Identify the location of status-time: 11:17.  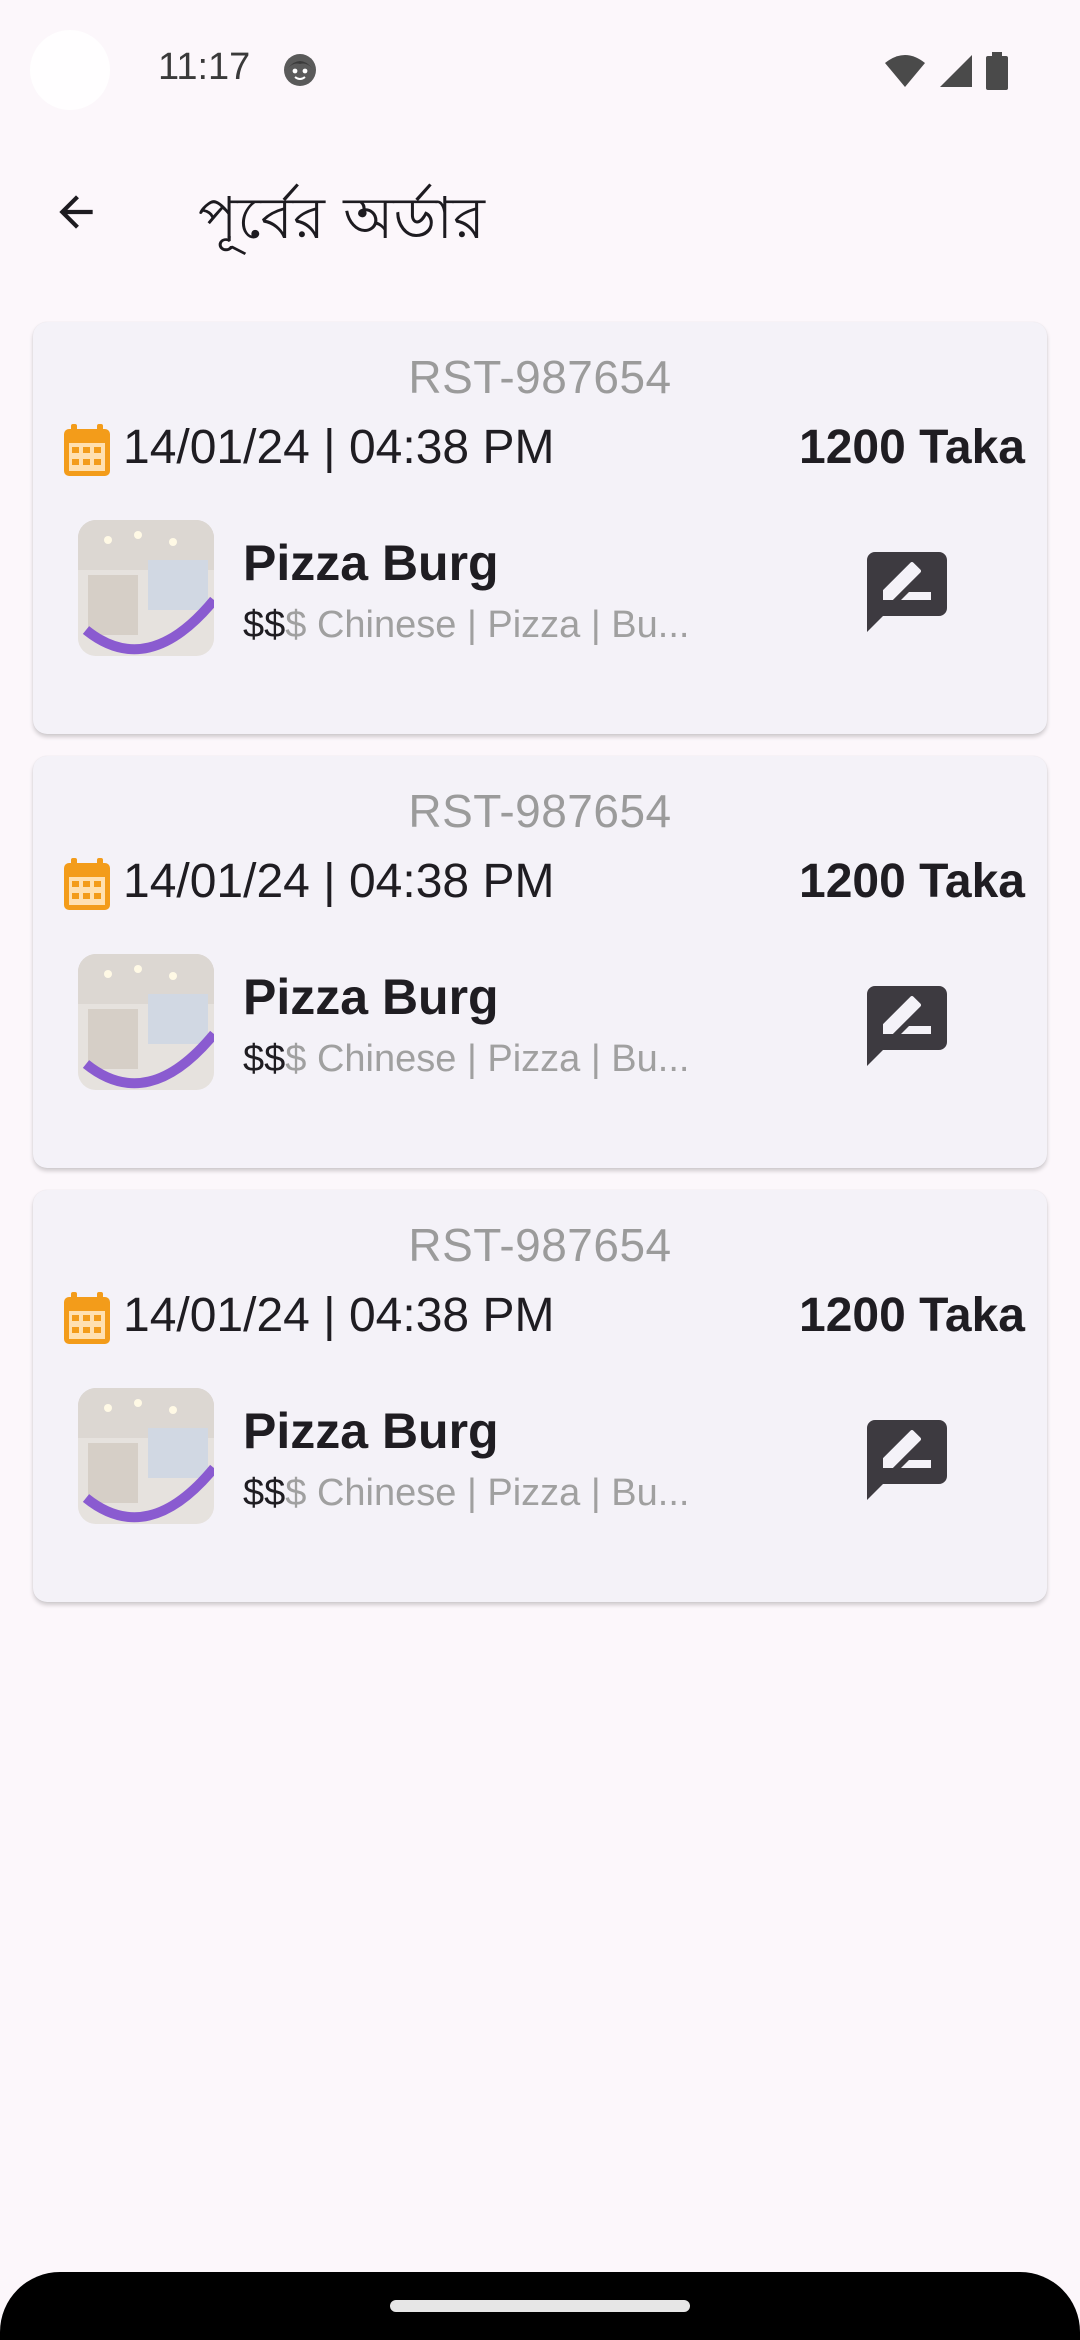
(204, 67).